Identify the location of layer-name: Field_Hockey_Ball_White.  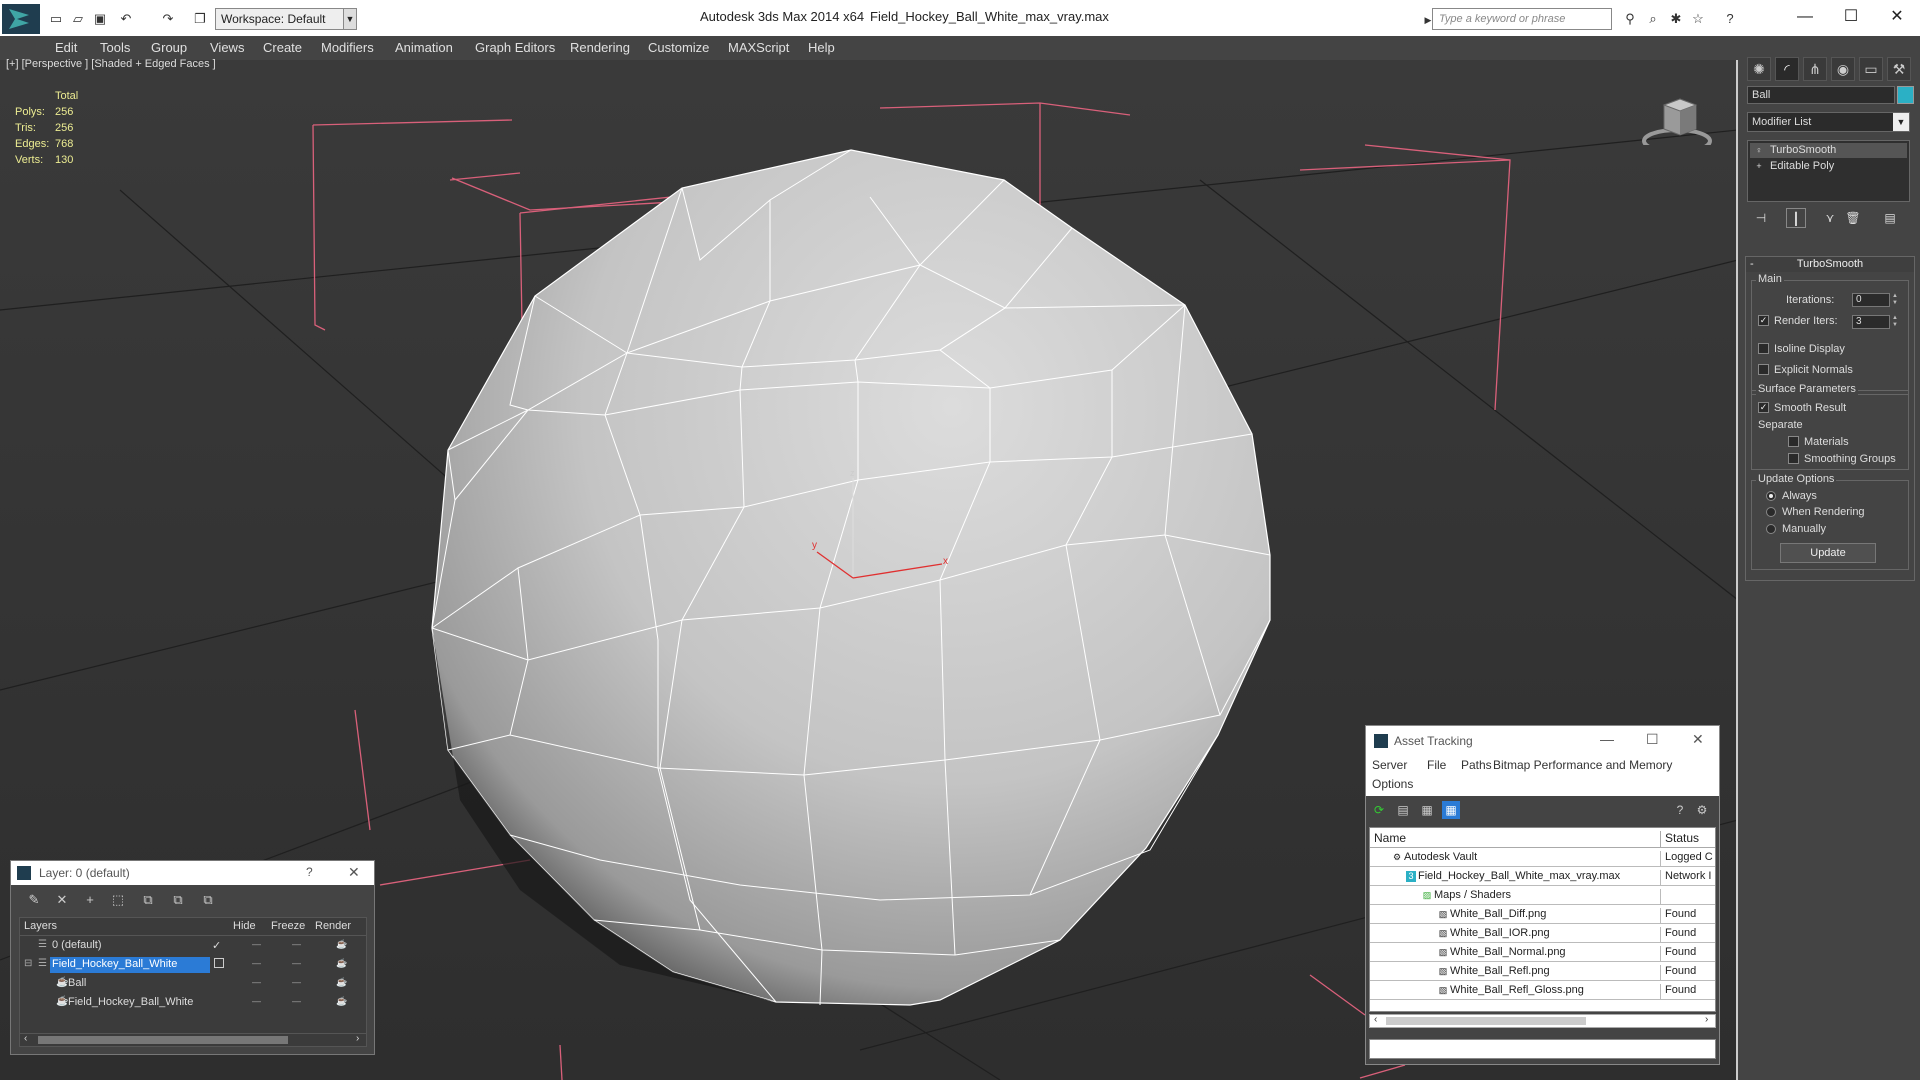
(130, 965).